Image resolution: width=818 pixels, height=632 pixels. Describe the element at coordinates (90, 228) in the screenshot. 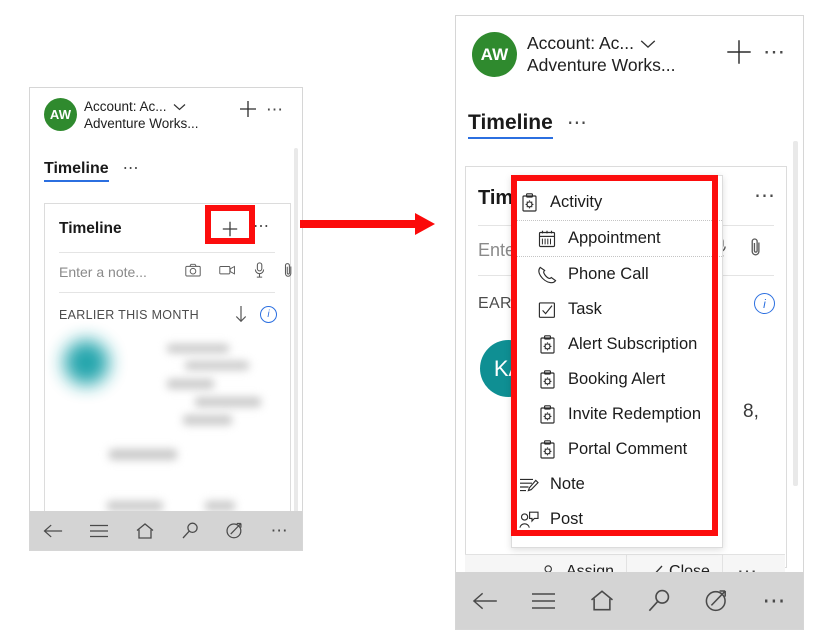

I see `card-title: Timeline` at that location.